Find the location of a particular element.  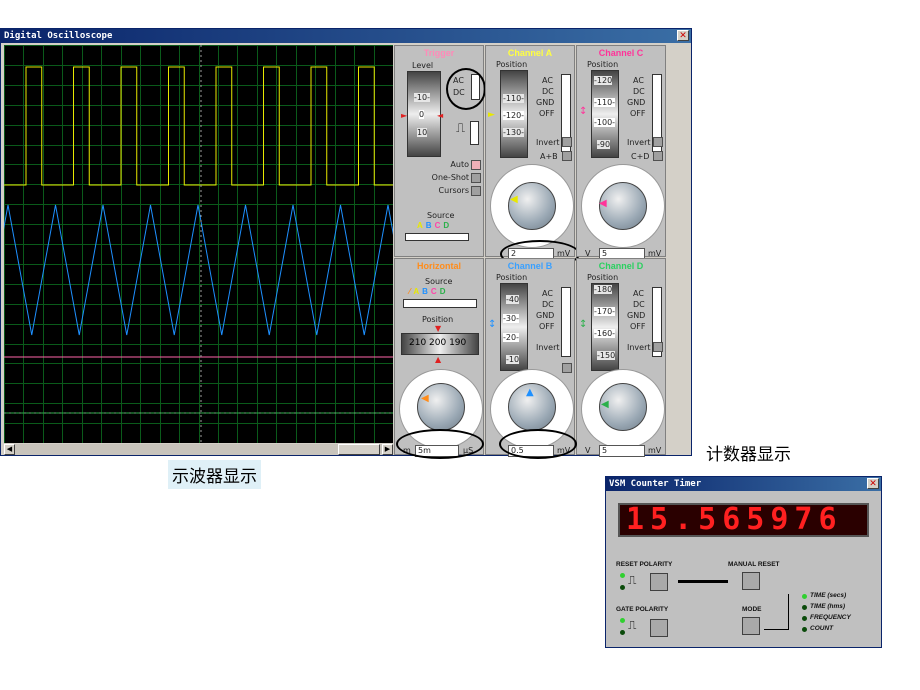

source-letters: ⁄ABCD is located at coordinates (429, 291).